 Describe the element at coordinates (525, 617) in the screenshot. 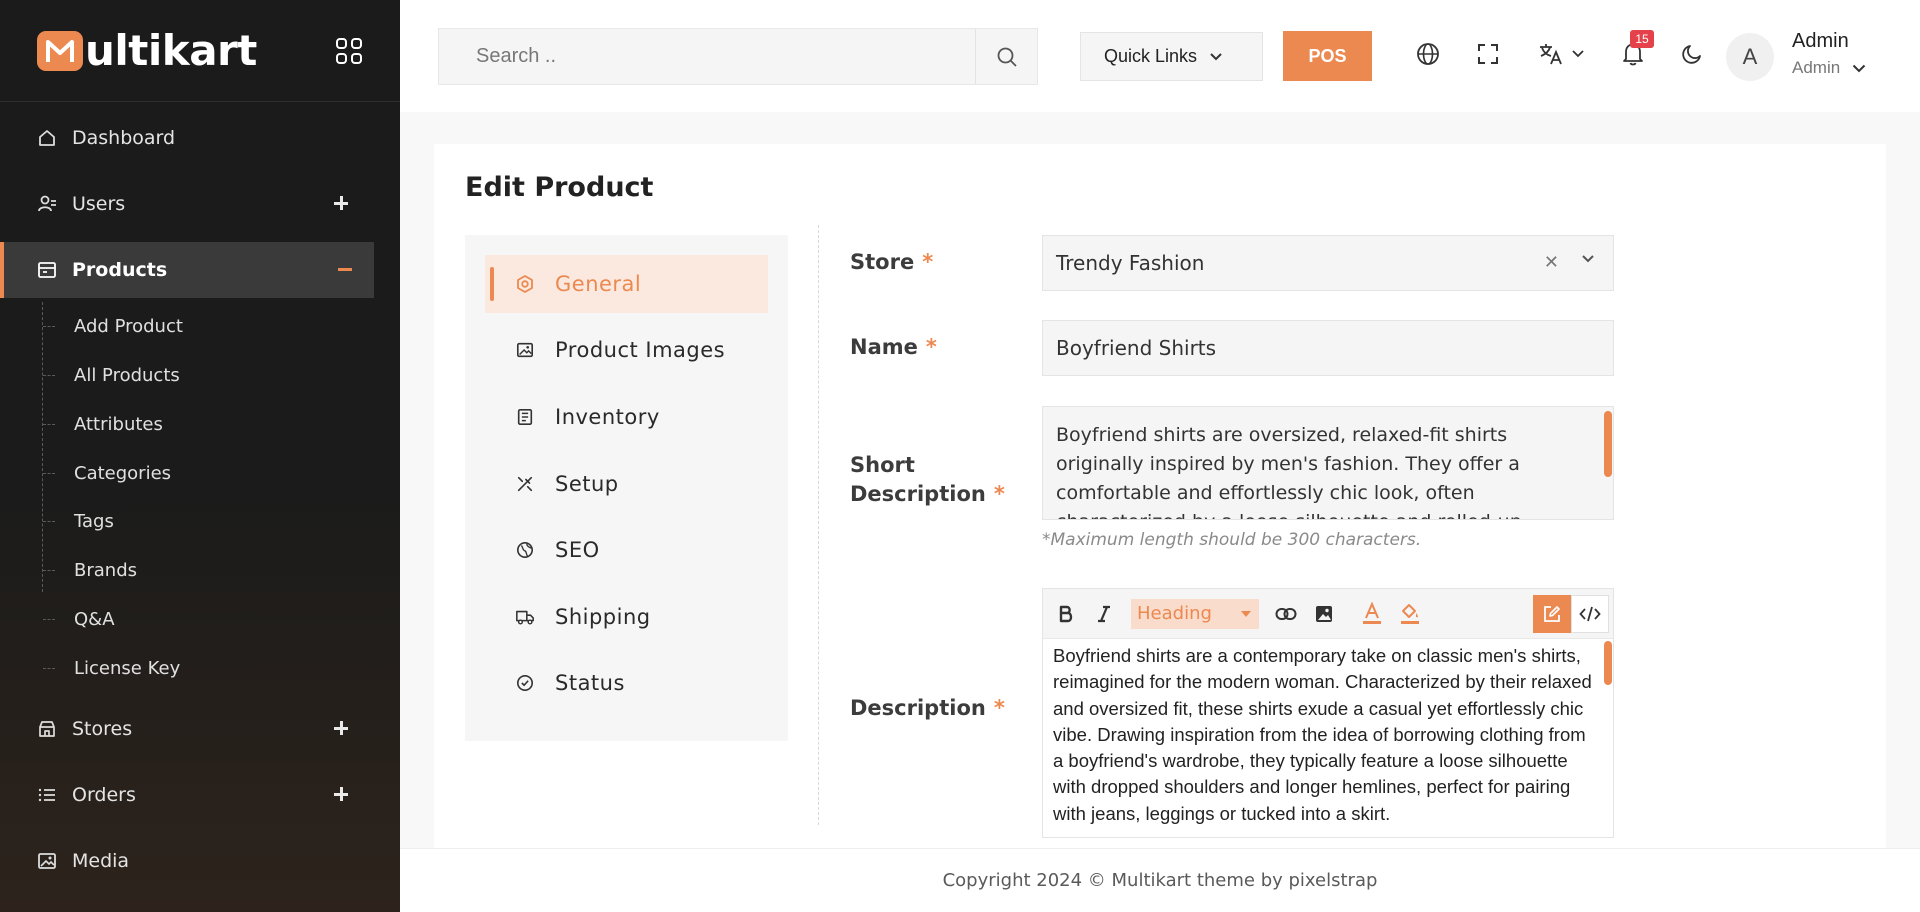

I see `truck-icon` at that location.